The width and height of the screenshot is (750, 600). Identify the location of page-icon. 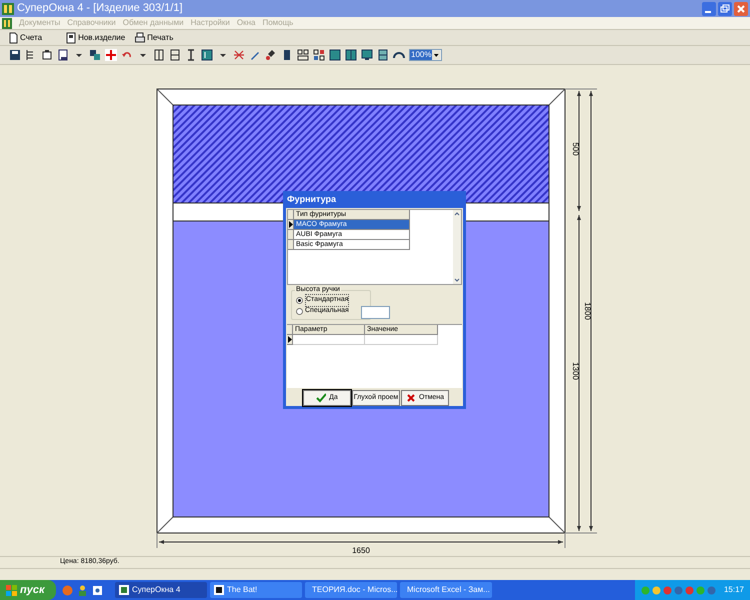
(63, 55).